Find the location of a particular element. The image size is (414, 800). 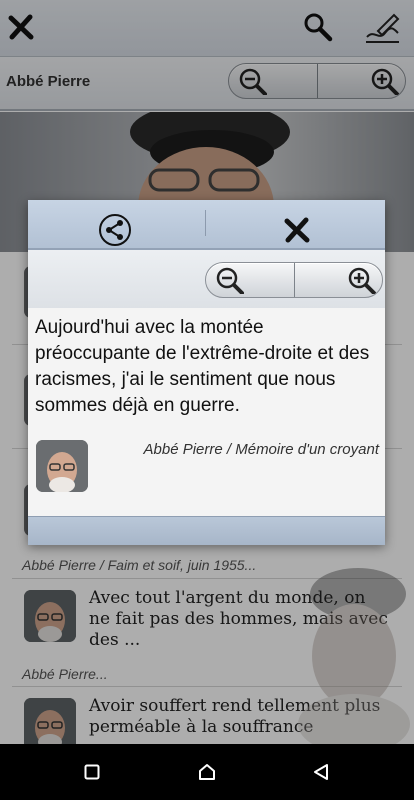

back-triangle-icon is located at coordinates (321, 772).